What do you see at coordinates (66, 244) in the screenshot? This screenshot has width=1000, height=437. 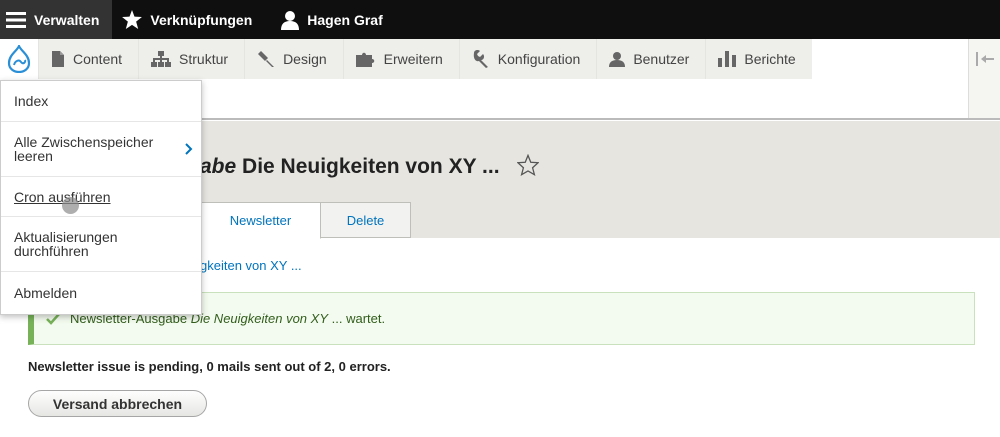 I see `dropdown-item-label: Aktualisierungen durchführen` at bounding box center [66, 244].